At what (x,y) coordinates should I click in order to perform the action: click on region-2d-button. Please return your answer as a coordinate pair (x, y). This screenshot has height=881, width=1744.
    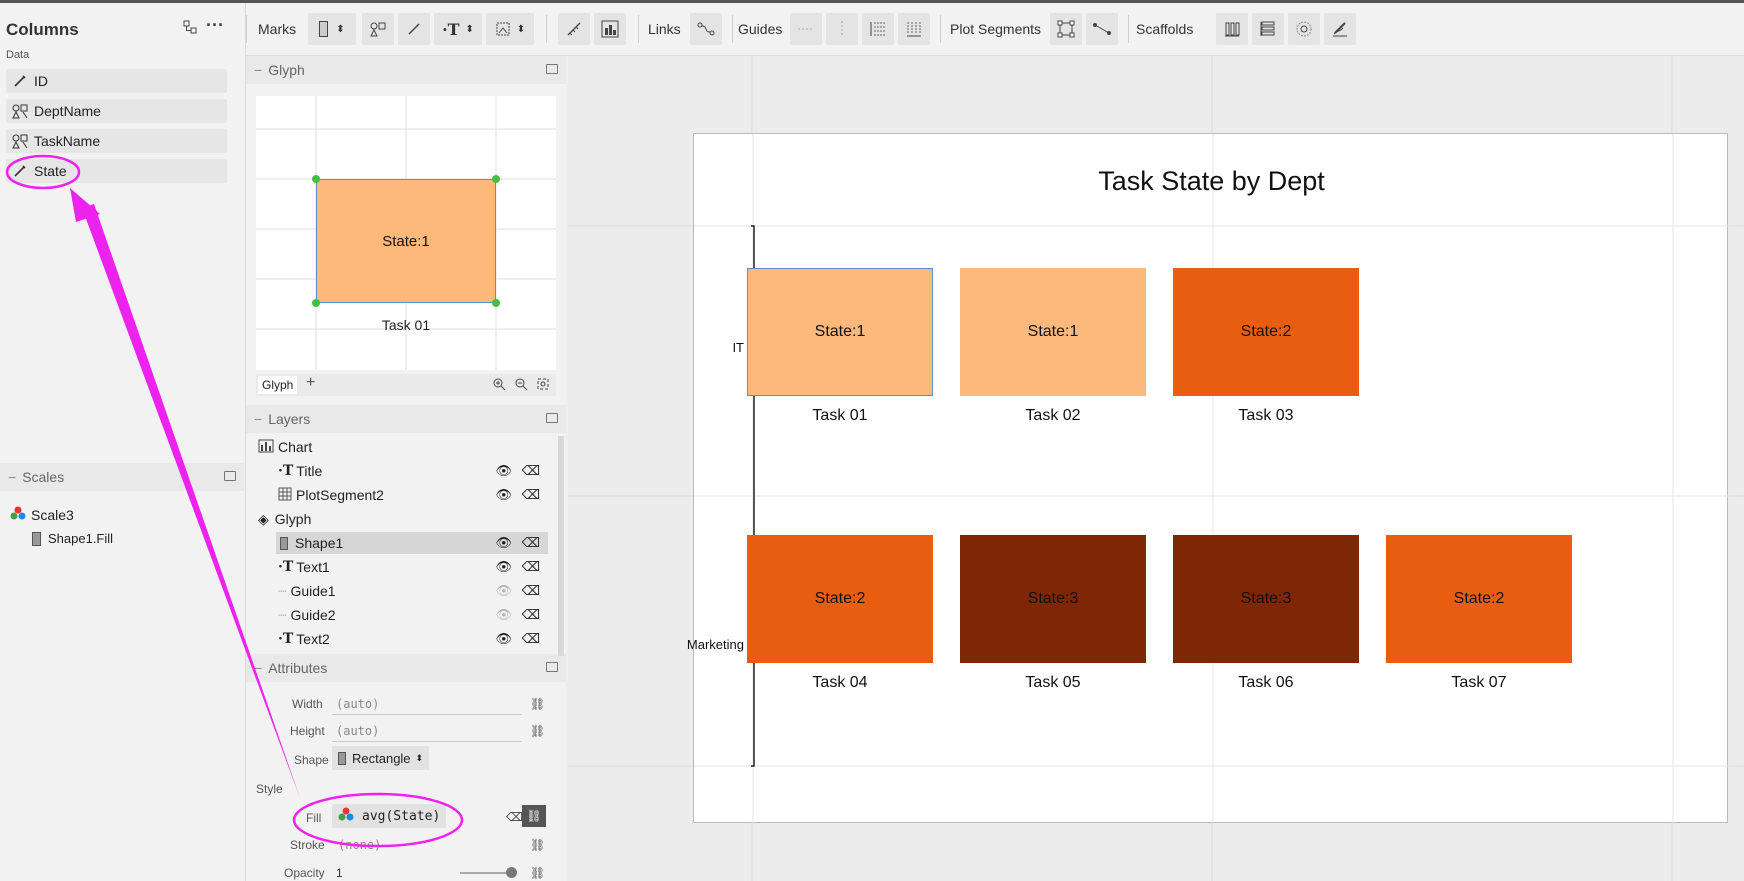
    Looking at the image, I should click on (1066, 29).